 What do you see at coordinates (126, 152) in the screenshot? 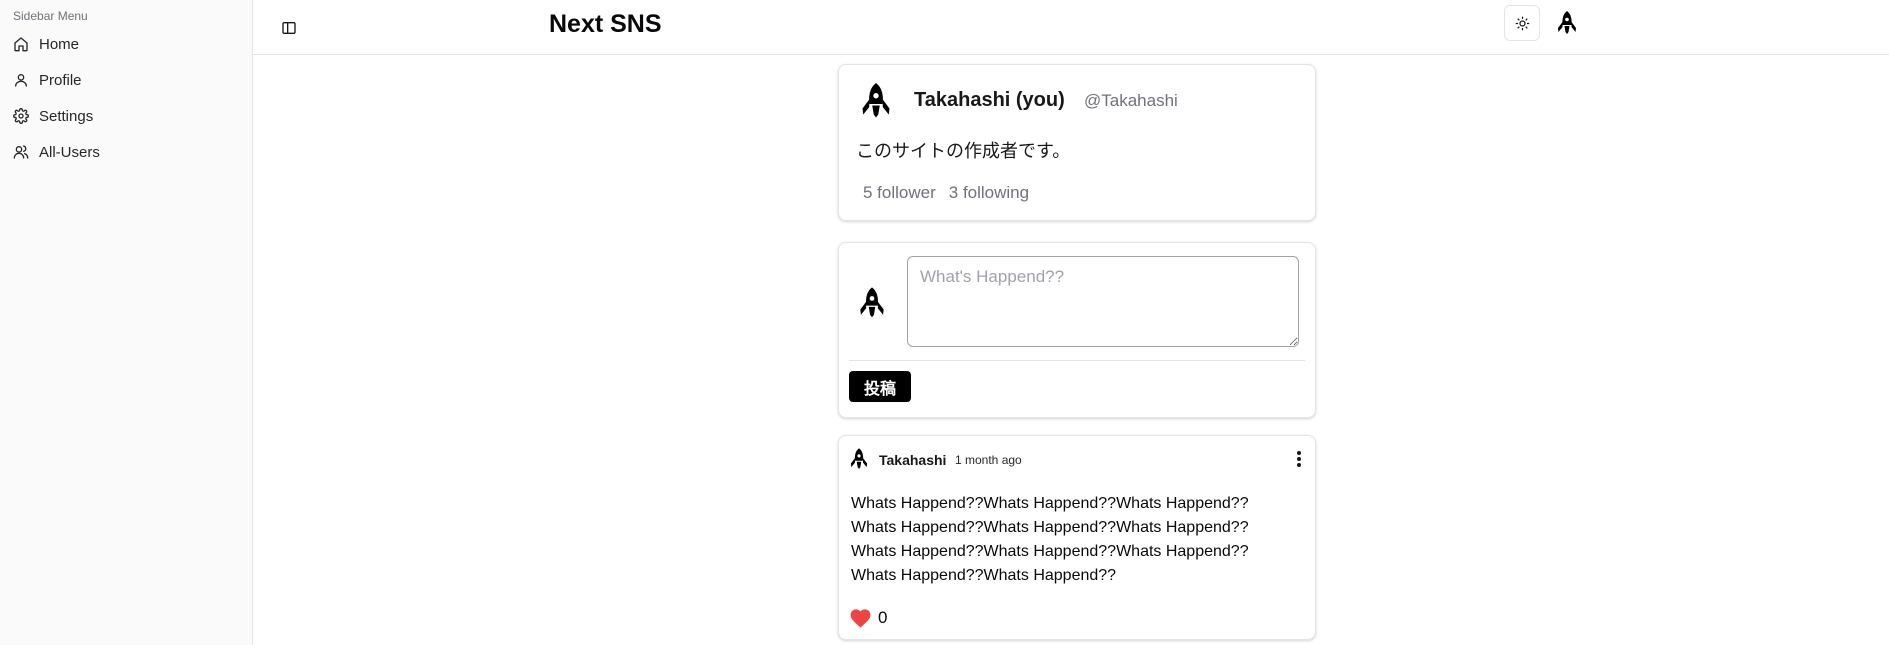
I see `sidebar-item-all-users: All-Users` at bounding box center [126, 152].